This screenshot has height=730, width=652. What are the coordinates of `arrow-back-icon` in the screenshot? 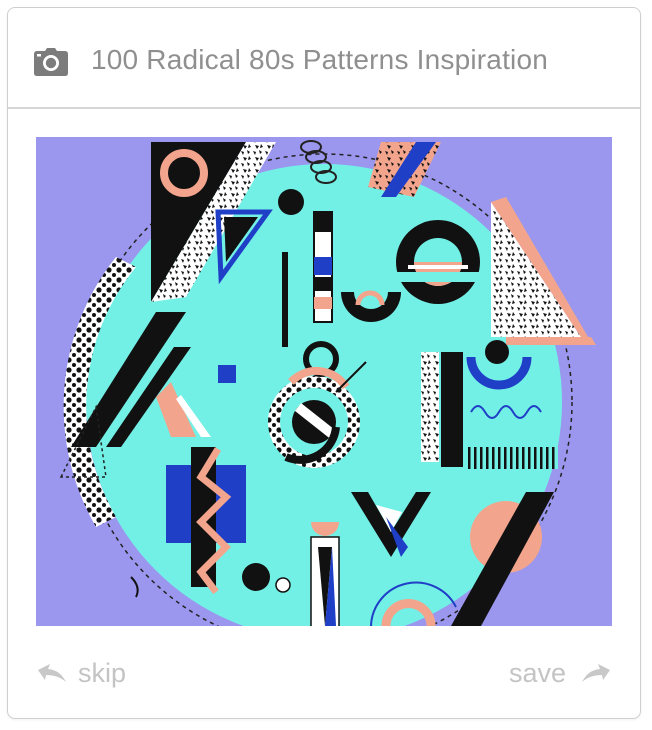 It's located at (52, 672).